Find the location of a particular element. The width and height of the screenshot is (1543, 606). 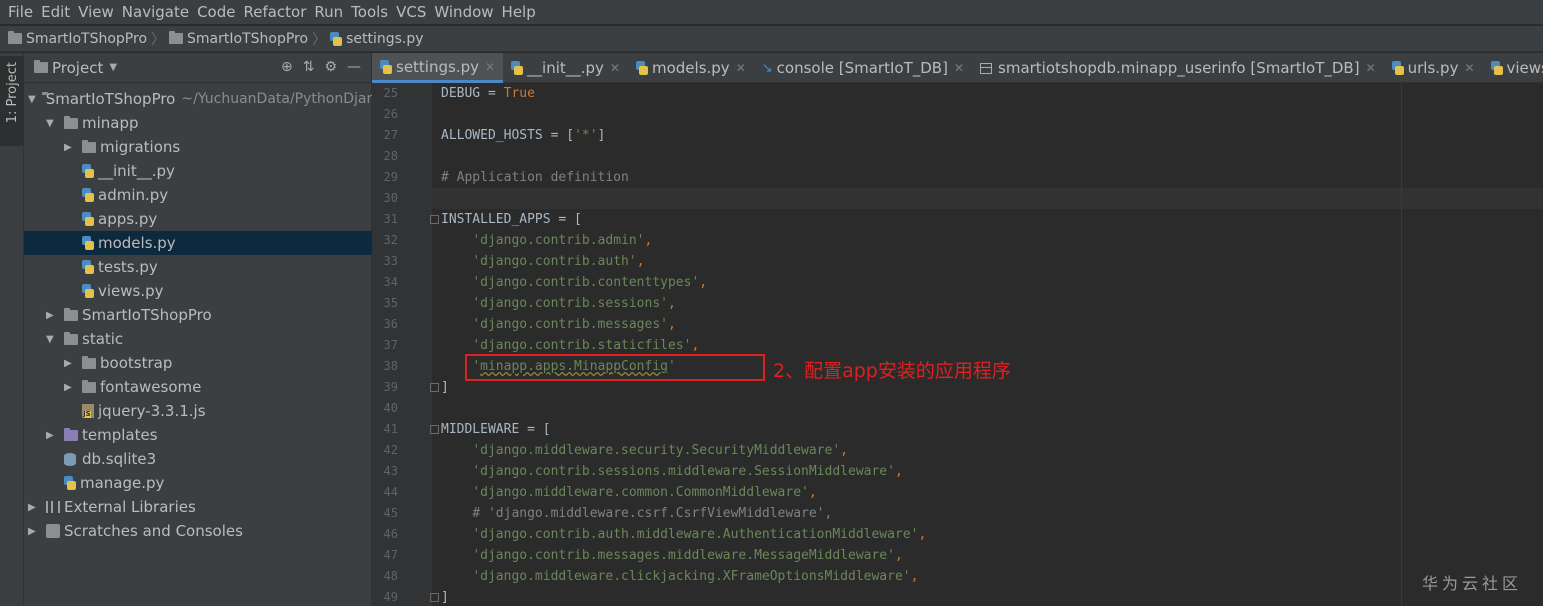

code-token: # Application definition is located at coordinates (535, 177).